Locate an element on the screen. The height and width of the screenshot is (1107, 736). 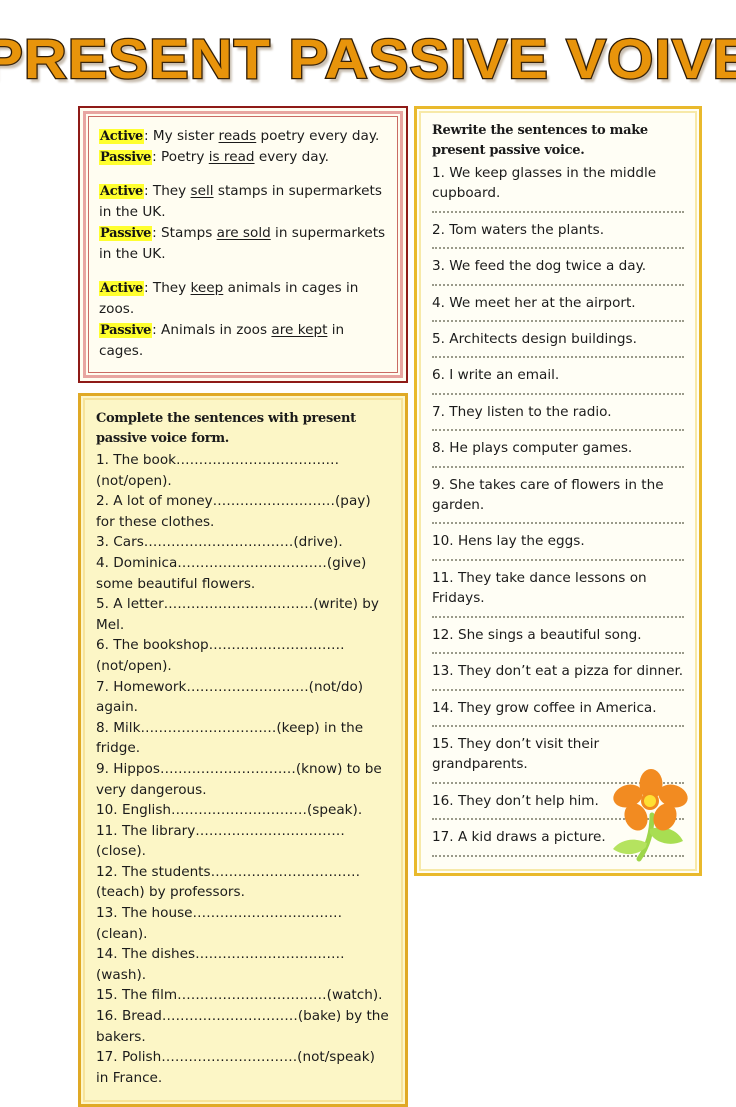
list-item: 3. Cars……………………………(drive). is located at coordinates (243, 542).